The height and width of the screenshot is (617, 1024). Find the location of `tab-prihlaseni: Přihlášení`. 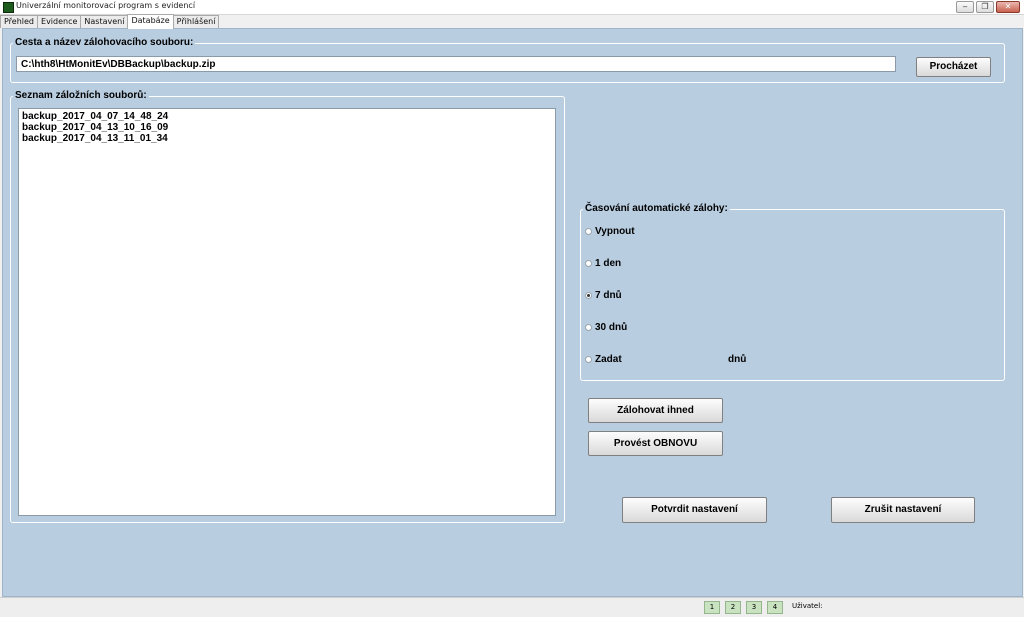

tab-prihlaseni: Přihlášení is located at coordinates (196, 21).